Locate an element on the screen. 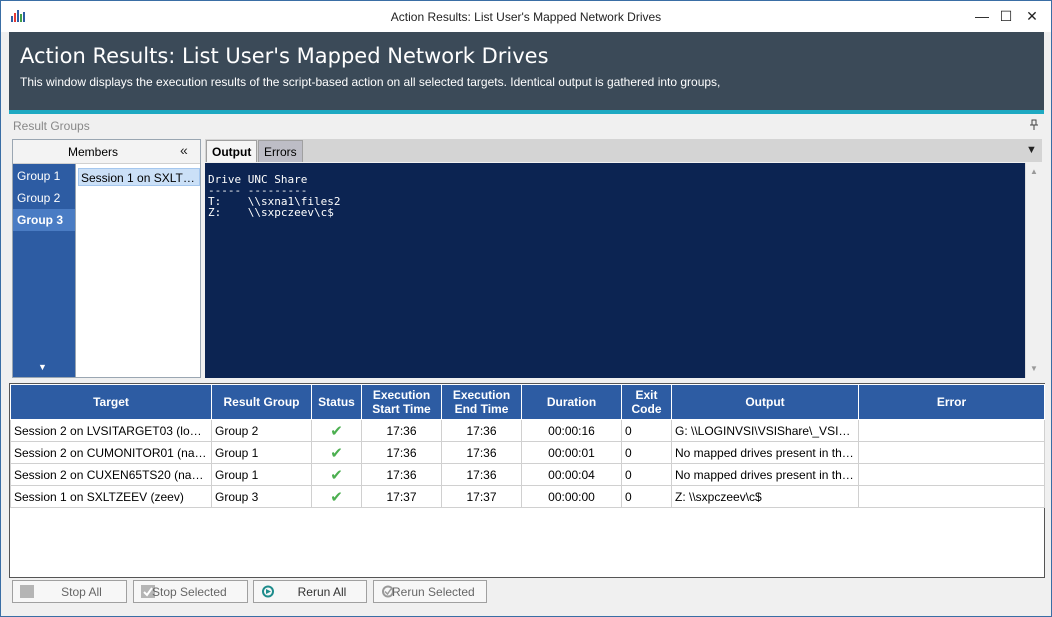 The height and width of the screenshot is (617, 1052). cell-group: Group 1 is located at coordinates (261, 452).